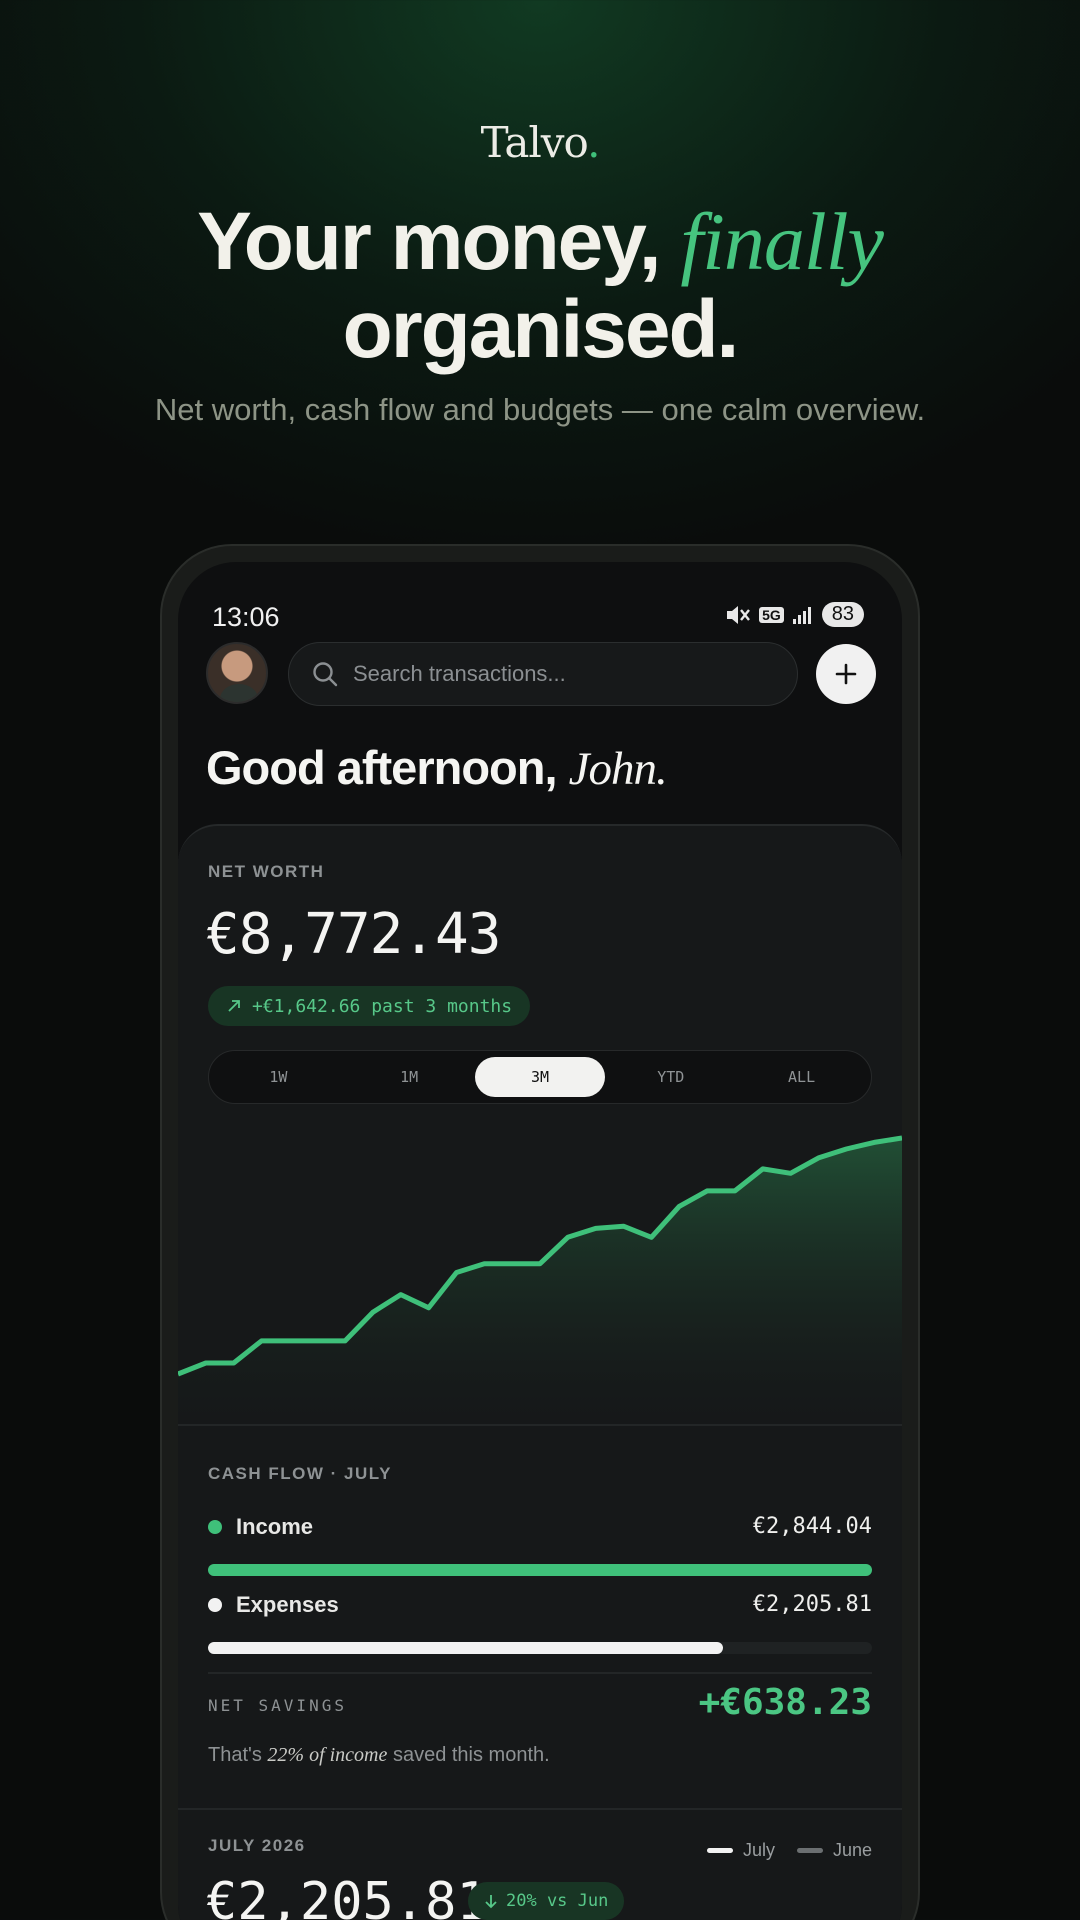  I want to click on net-savings-note: That's 22% of income saved this month., so click(379, 1755).